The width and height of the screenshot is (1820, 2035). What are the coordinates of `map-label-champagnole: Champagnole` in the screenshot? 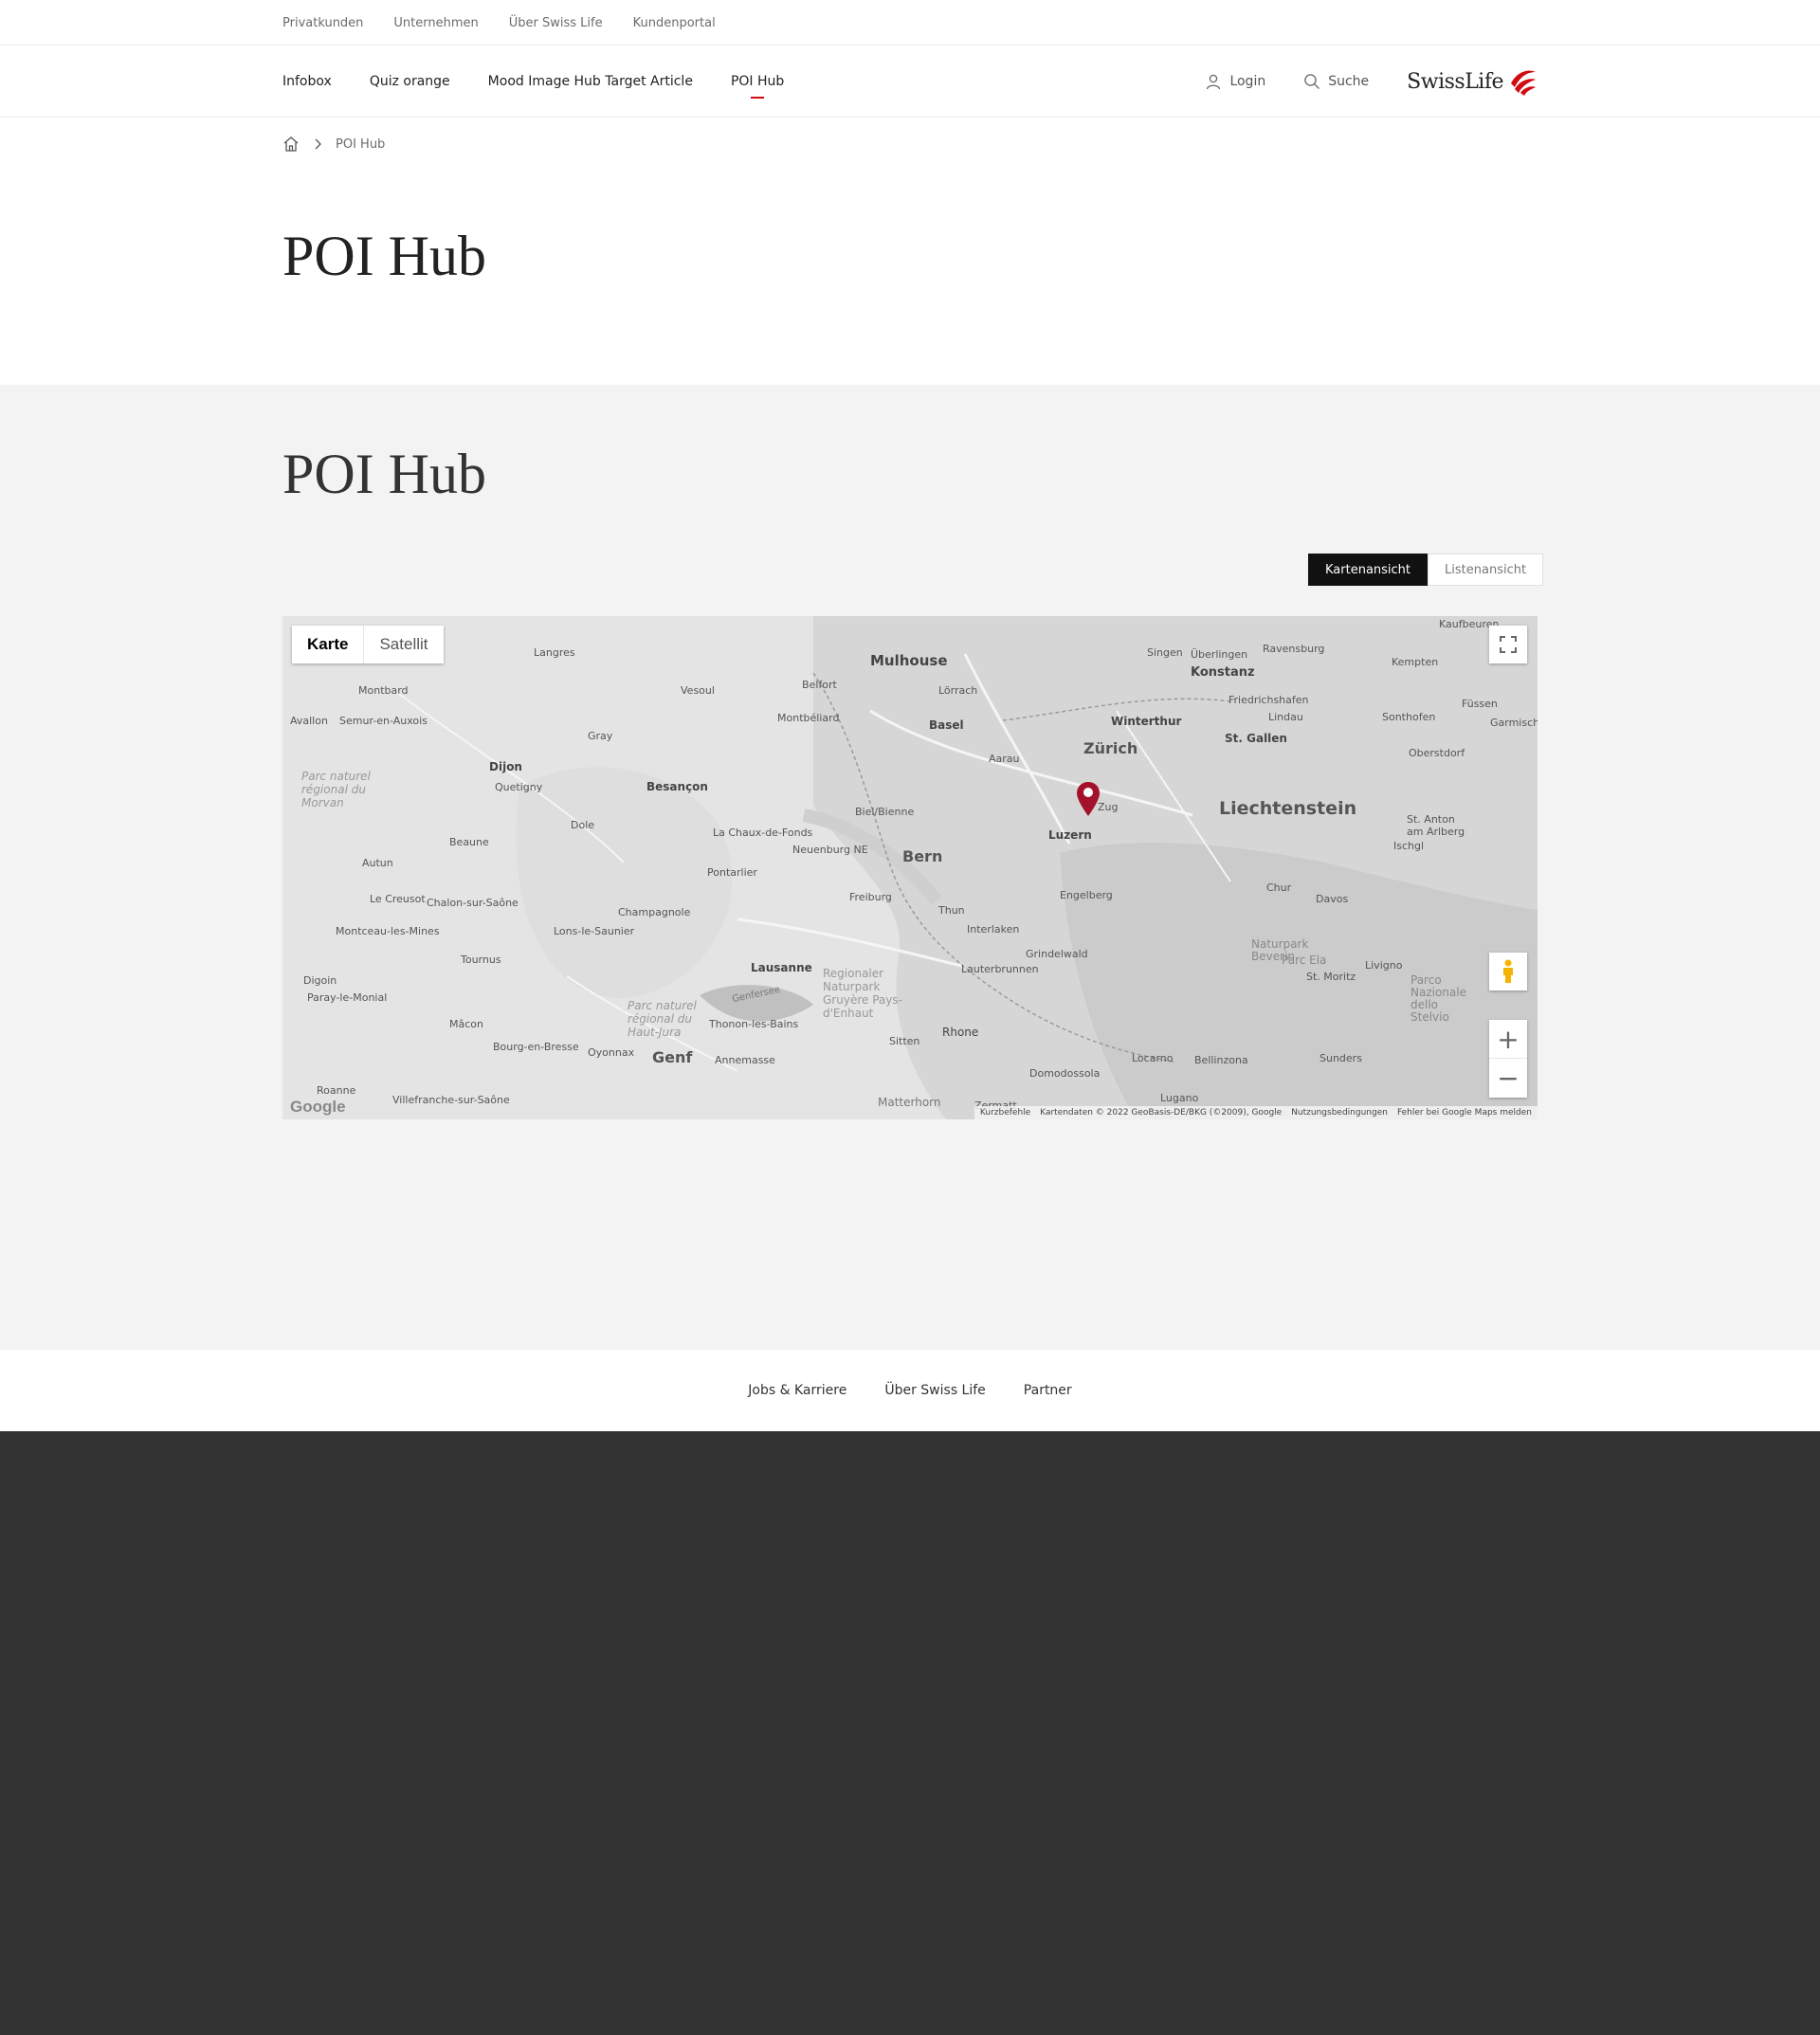 It's located at (654, 912).